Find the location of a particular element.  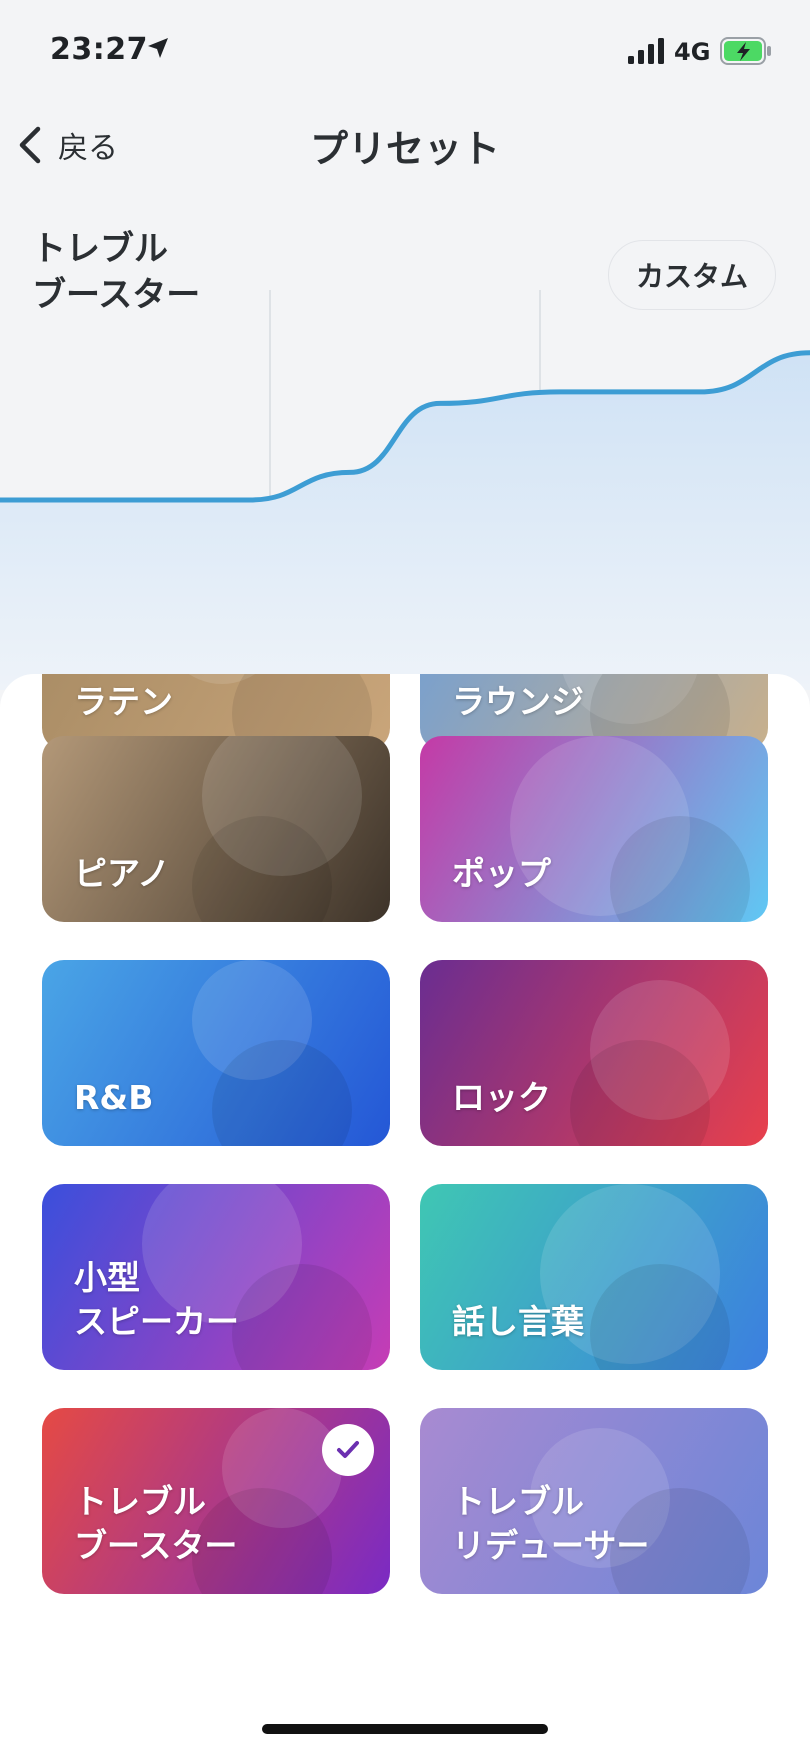

preset-card-label: トレブルリデューサー is located at coordinates (550, 1524).